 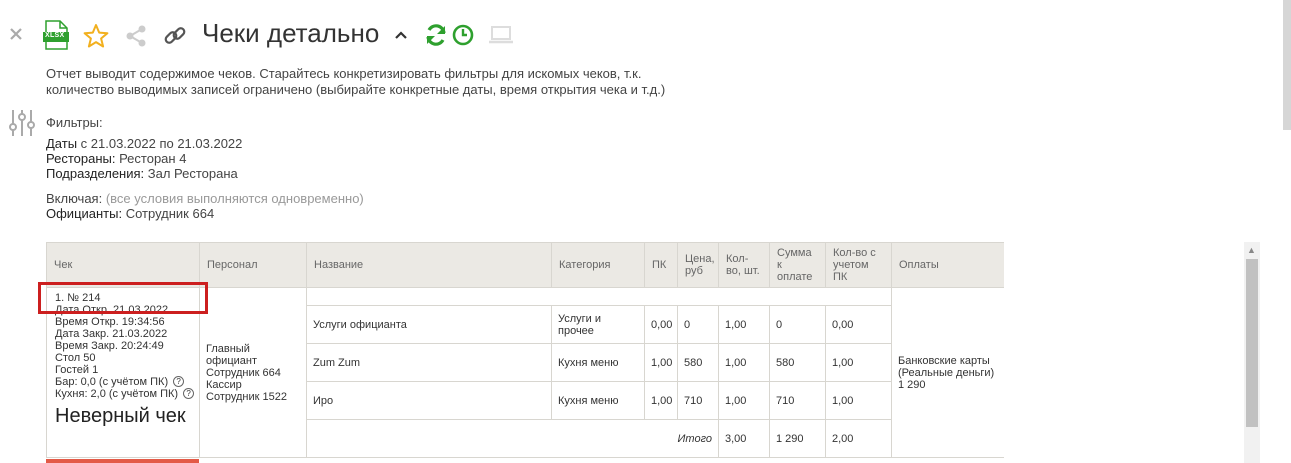 I want to click on item-pk: 0,00, so click(x=661, y=324).